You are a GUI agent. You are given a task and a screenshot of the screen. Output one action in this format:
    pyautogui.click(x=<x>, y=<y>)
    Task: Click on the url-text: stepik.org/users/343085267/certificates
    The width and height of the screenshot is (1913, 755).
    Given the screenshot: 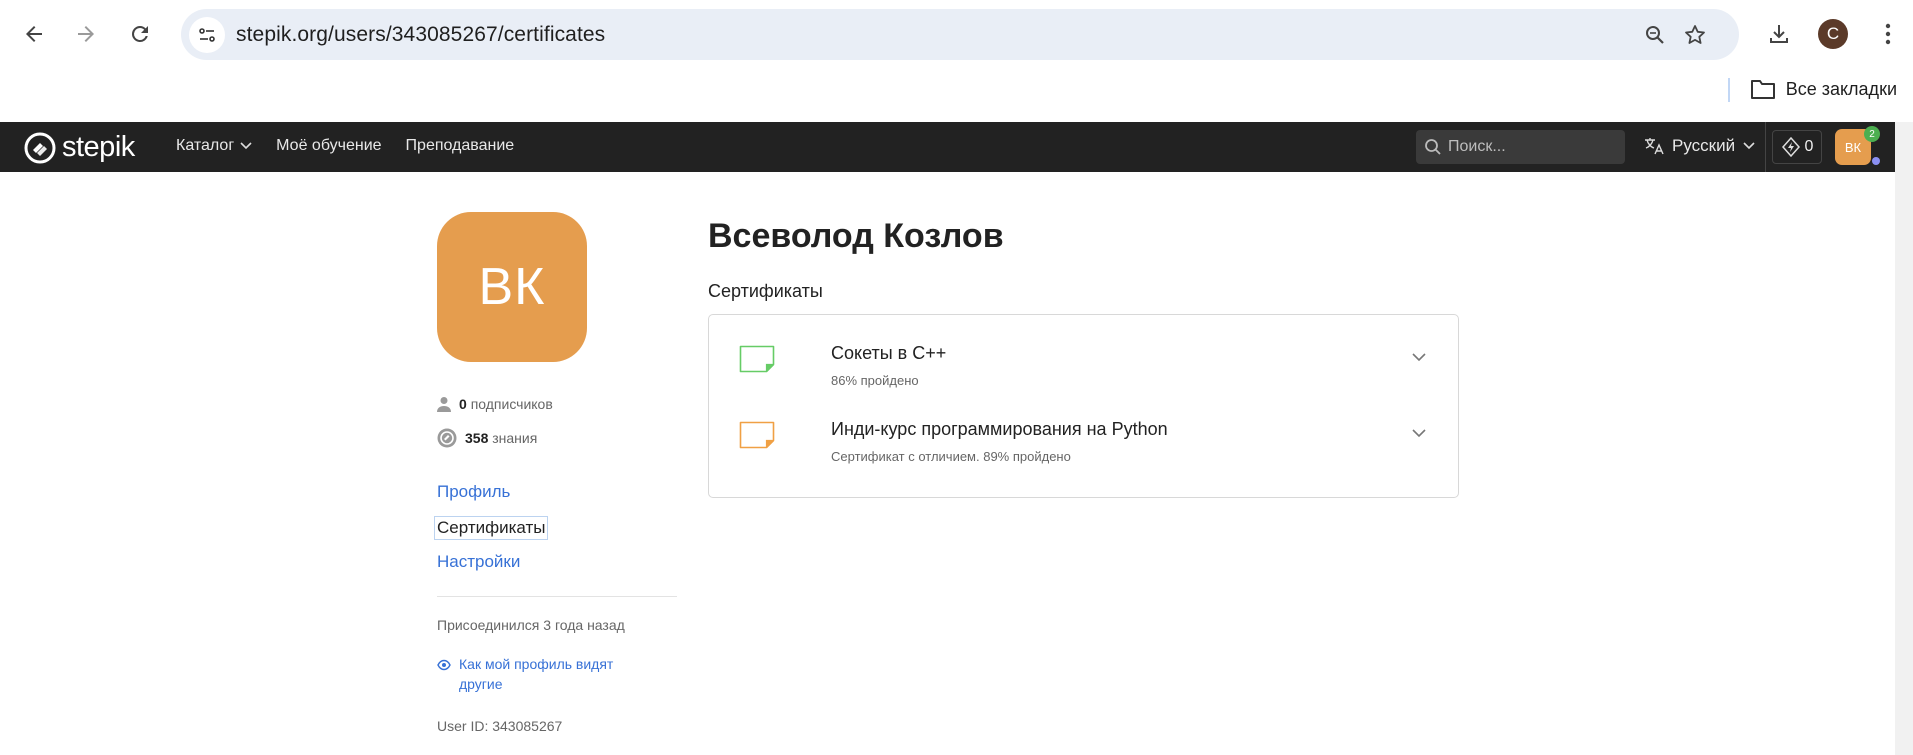 What is the action you would take?
    pyautogui.click(x=420, y=35)
    